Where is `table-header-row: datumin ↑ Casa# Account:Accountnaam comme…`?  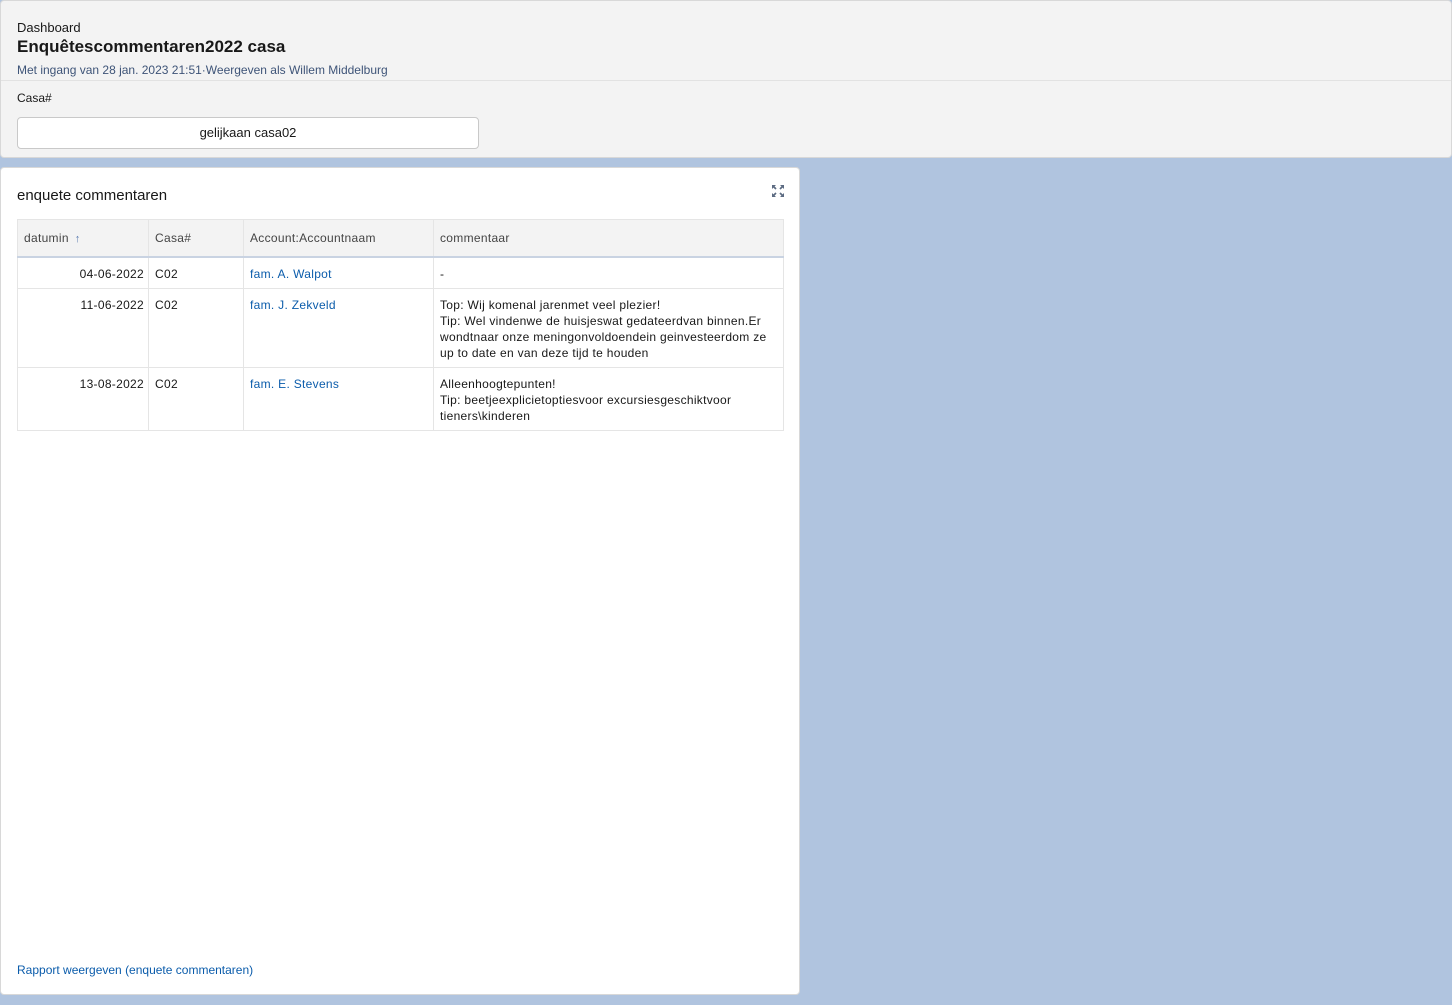 table-header-row: datumin ↑ Casa# Account:Accountnaam comme… is located at coordinates (400, 238).